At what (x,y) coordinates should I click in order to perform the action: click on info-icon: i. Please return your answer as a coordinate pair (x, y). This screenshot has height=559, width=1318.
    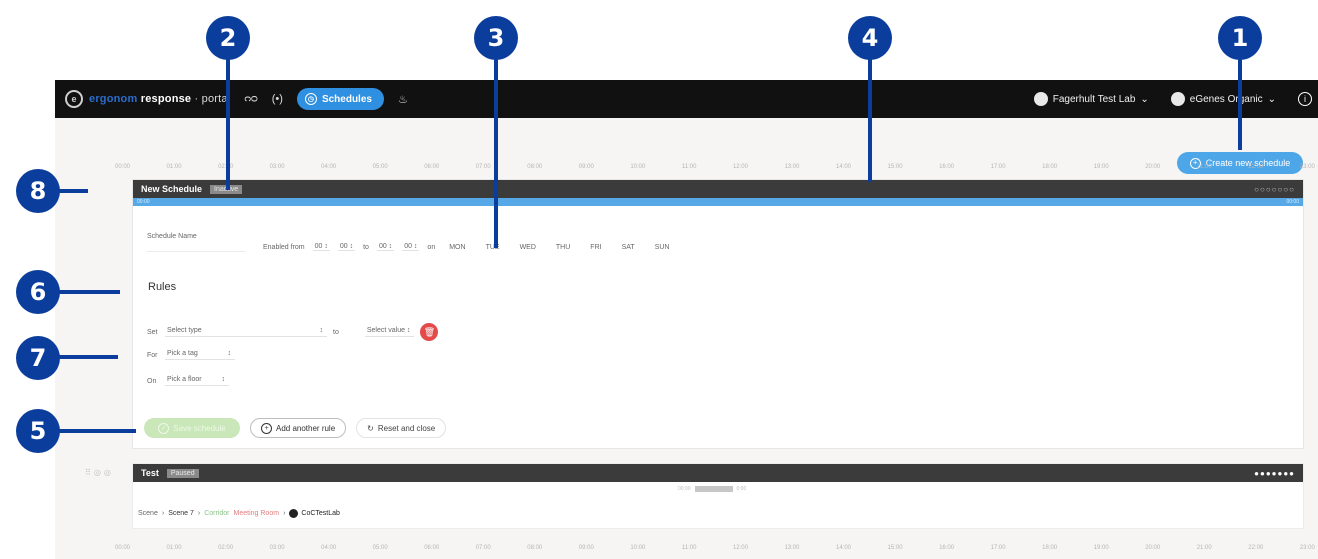
    Looking at the image, I should click on (1305, 99).